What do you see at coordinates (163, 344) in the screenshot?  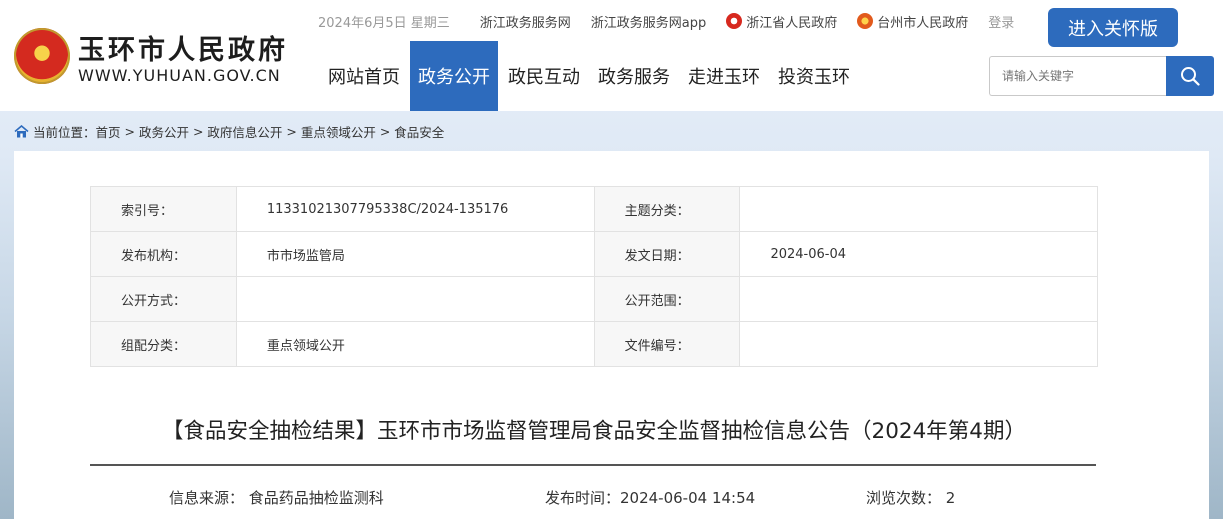 I see `group-label: 组配分类：` at bounding box center [163, 344].